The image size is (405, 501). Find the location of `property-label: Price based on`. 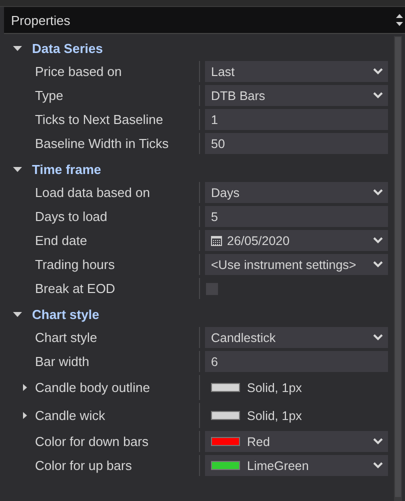

property-label: Price based on is located at coordinates (78, 71).